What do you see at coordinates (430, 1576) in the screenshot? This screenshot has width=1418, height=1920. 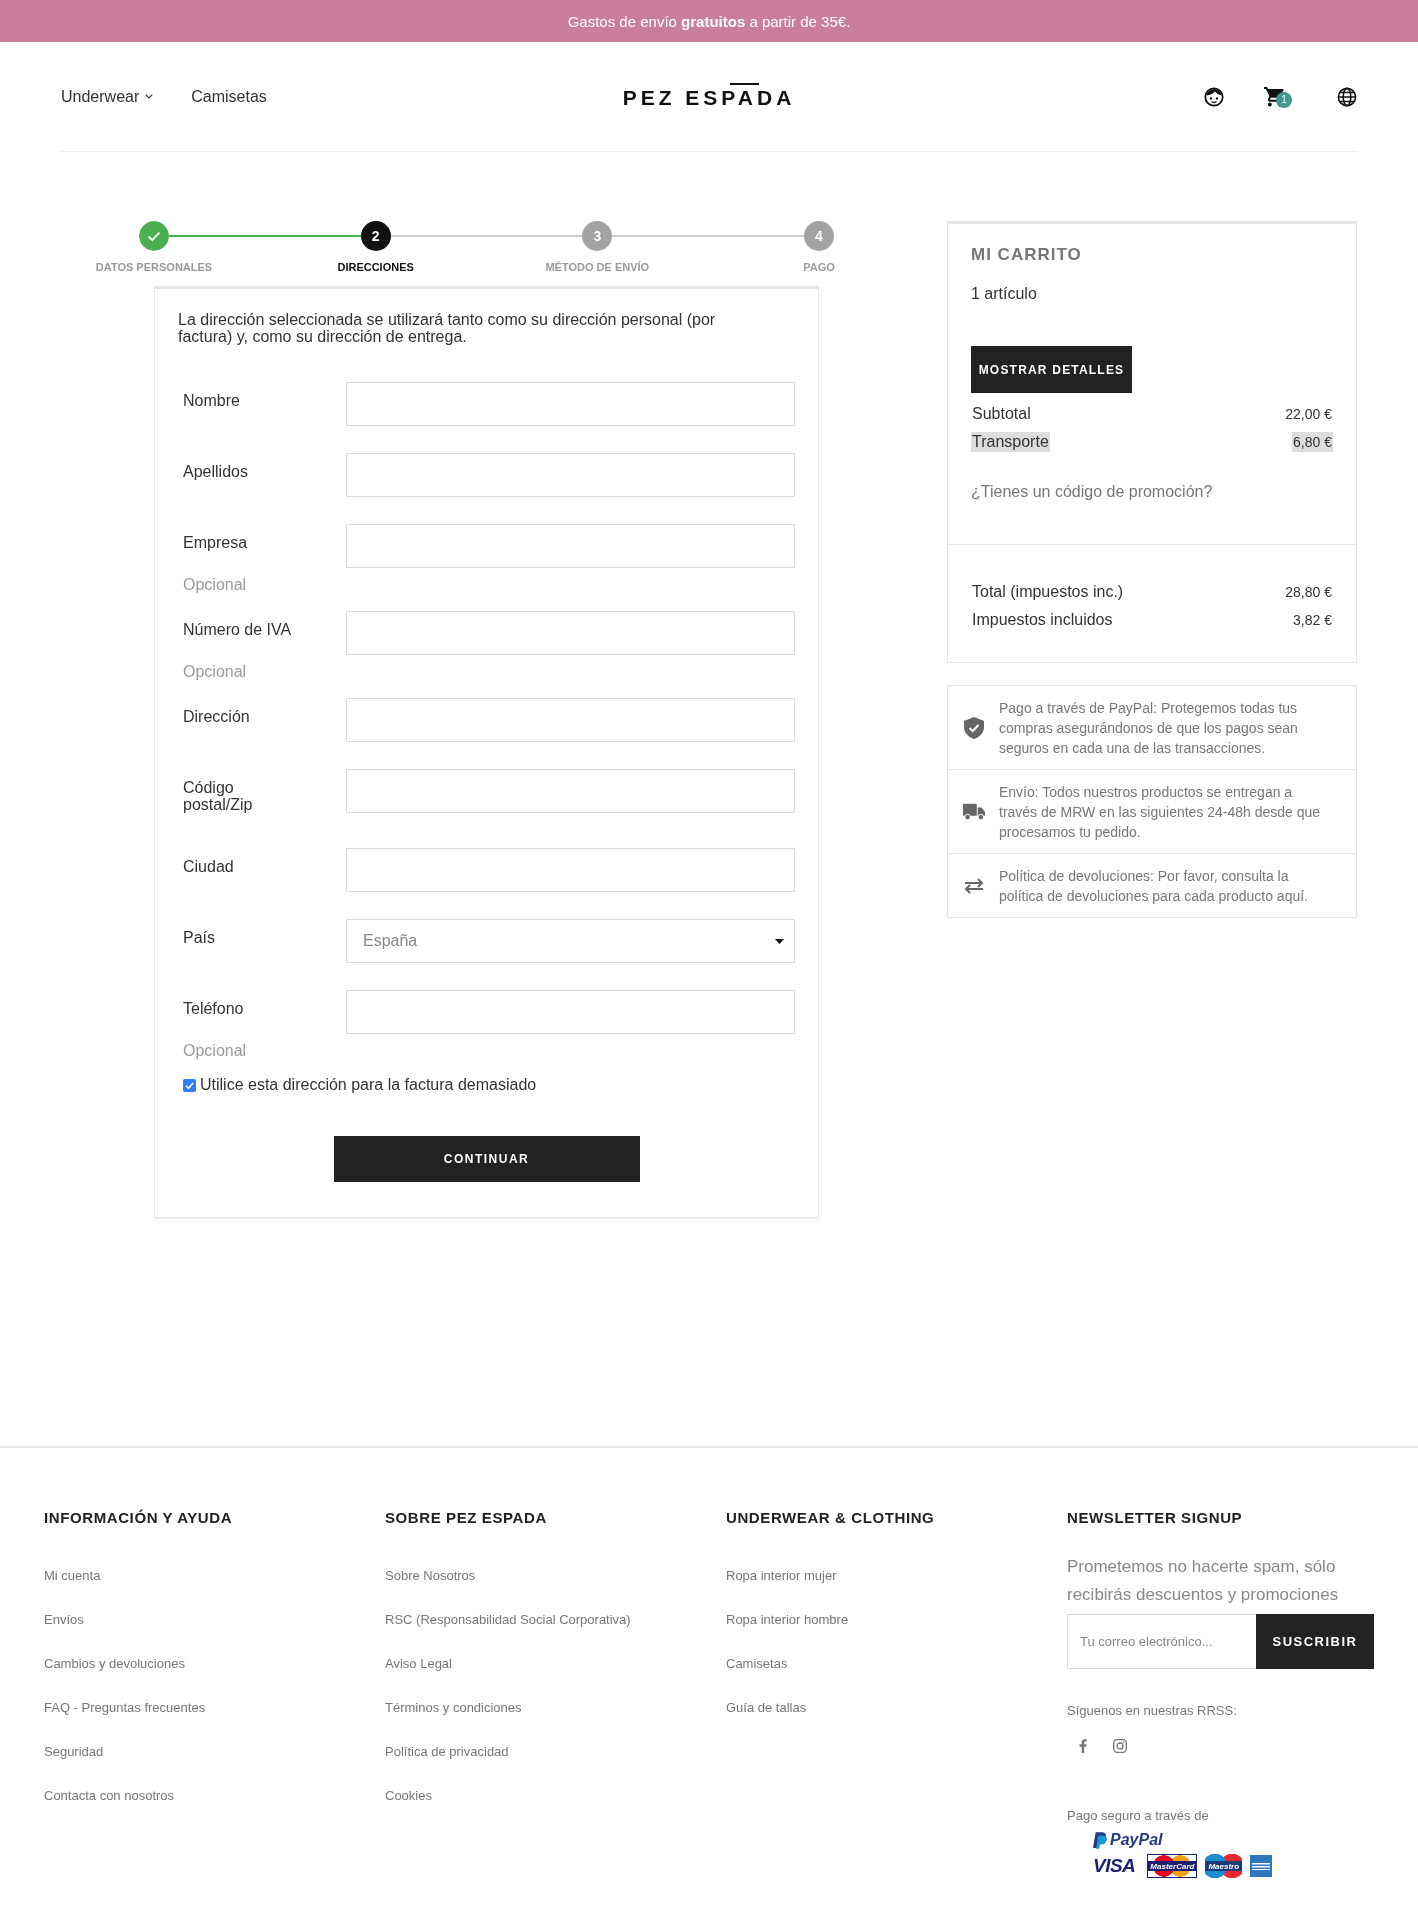 I see `footer-link: Sobre Nosotros` at bounding box center [430, 1576].